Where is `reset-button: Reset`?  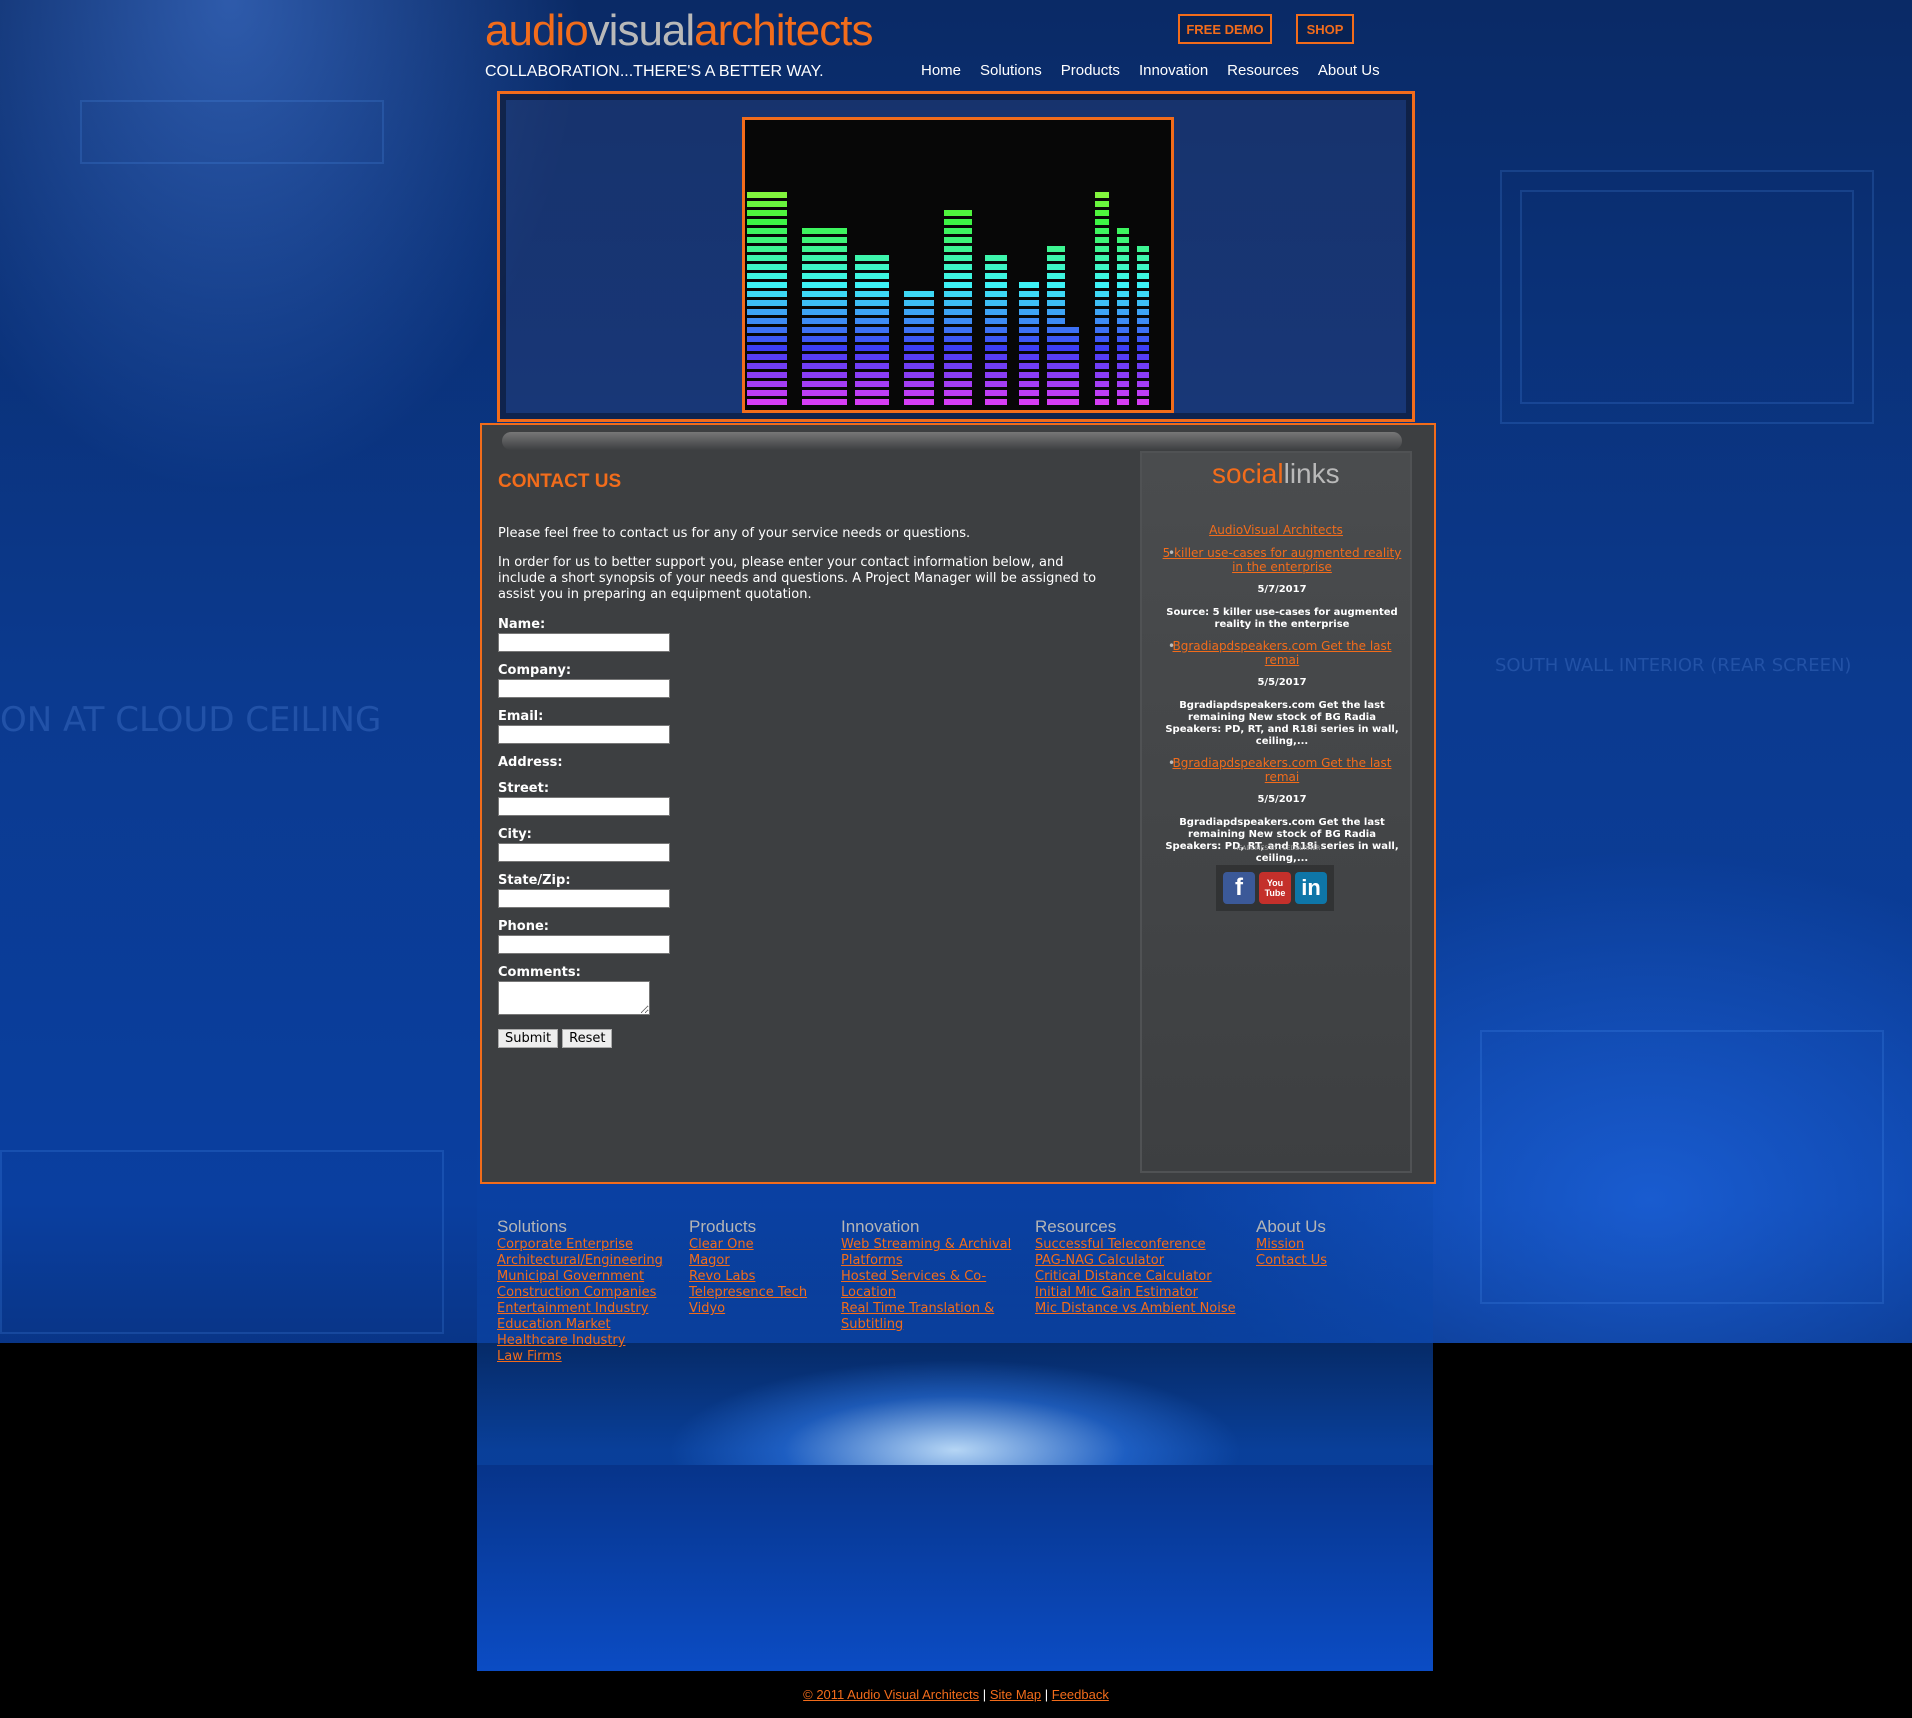 reset-button: Reset is located at coordinates (587, 1038).